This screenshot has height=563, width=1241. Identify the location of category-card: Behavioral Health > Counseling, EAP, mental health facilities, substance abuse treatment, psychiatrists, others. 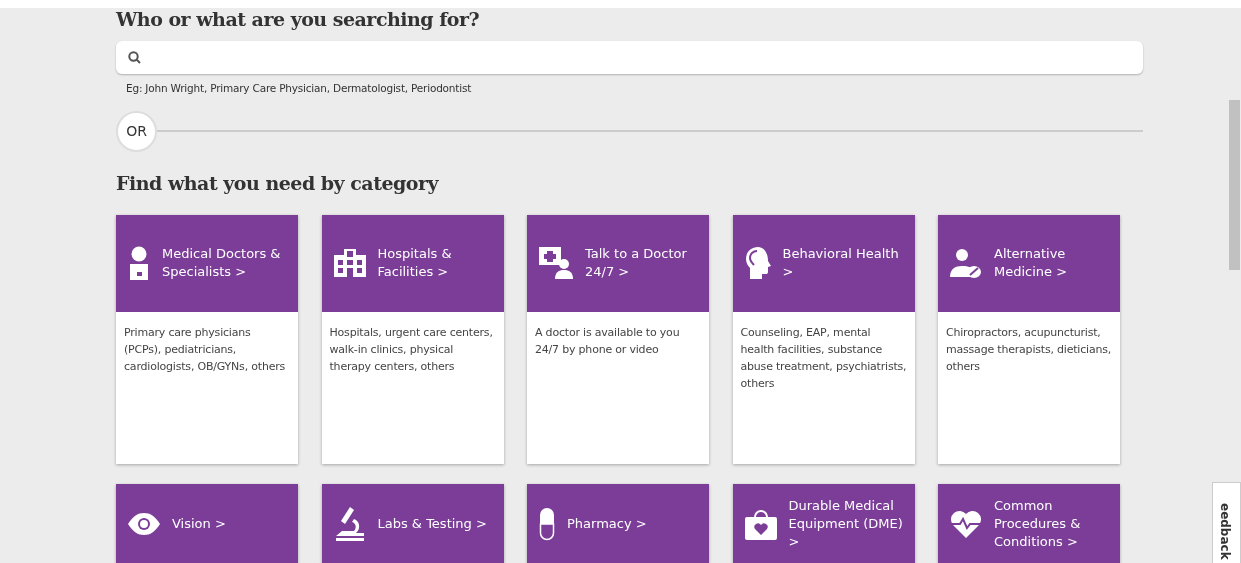
(823, 339).